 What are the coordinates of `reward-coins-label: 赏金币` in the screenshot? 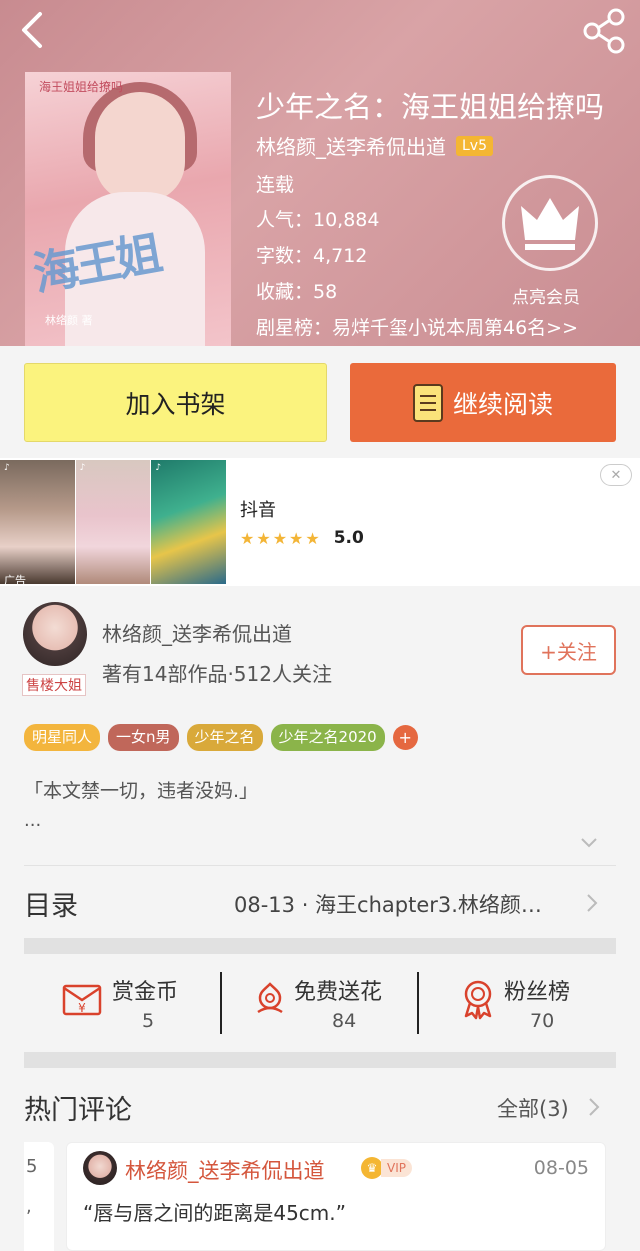 It's located at (145, 992).